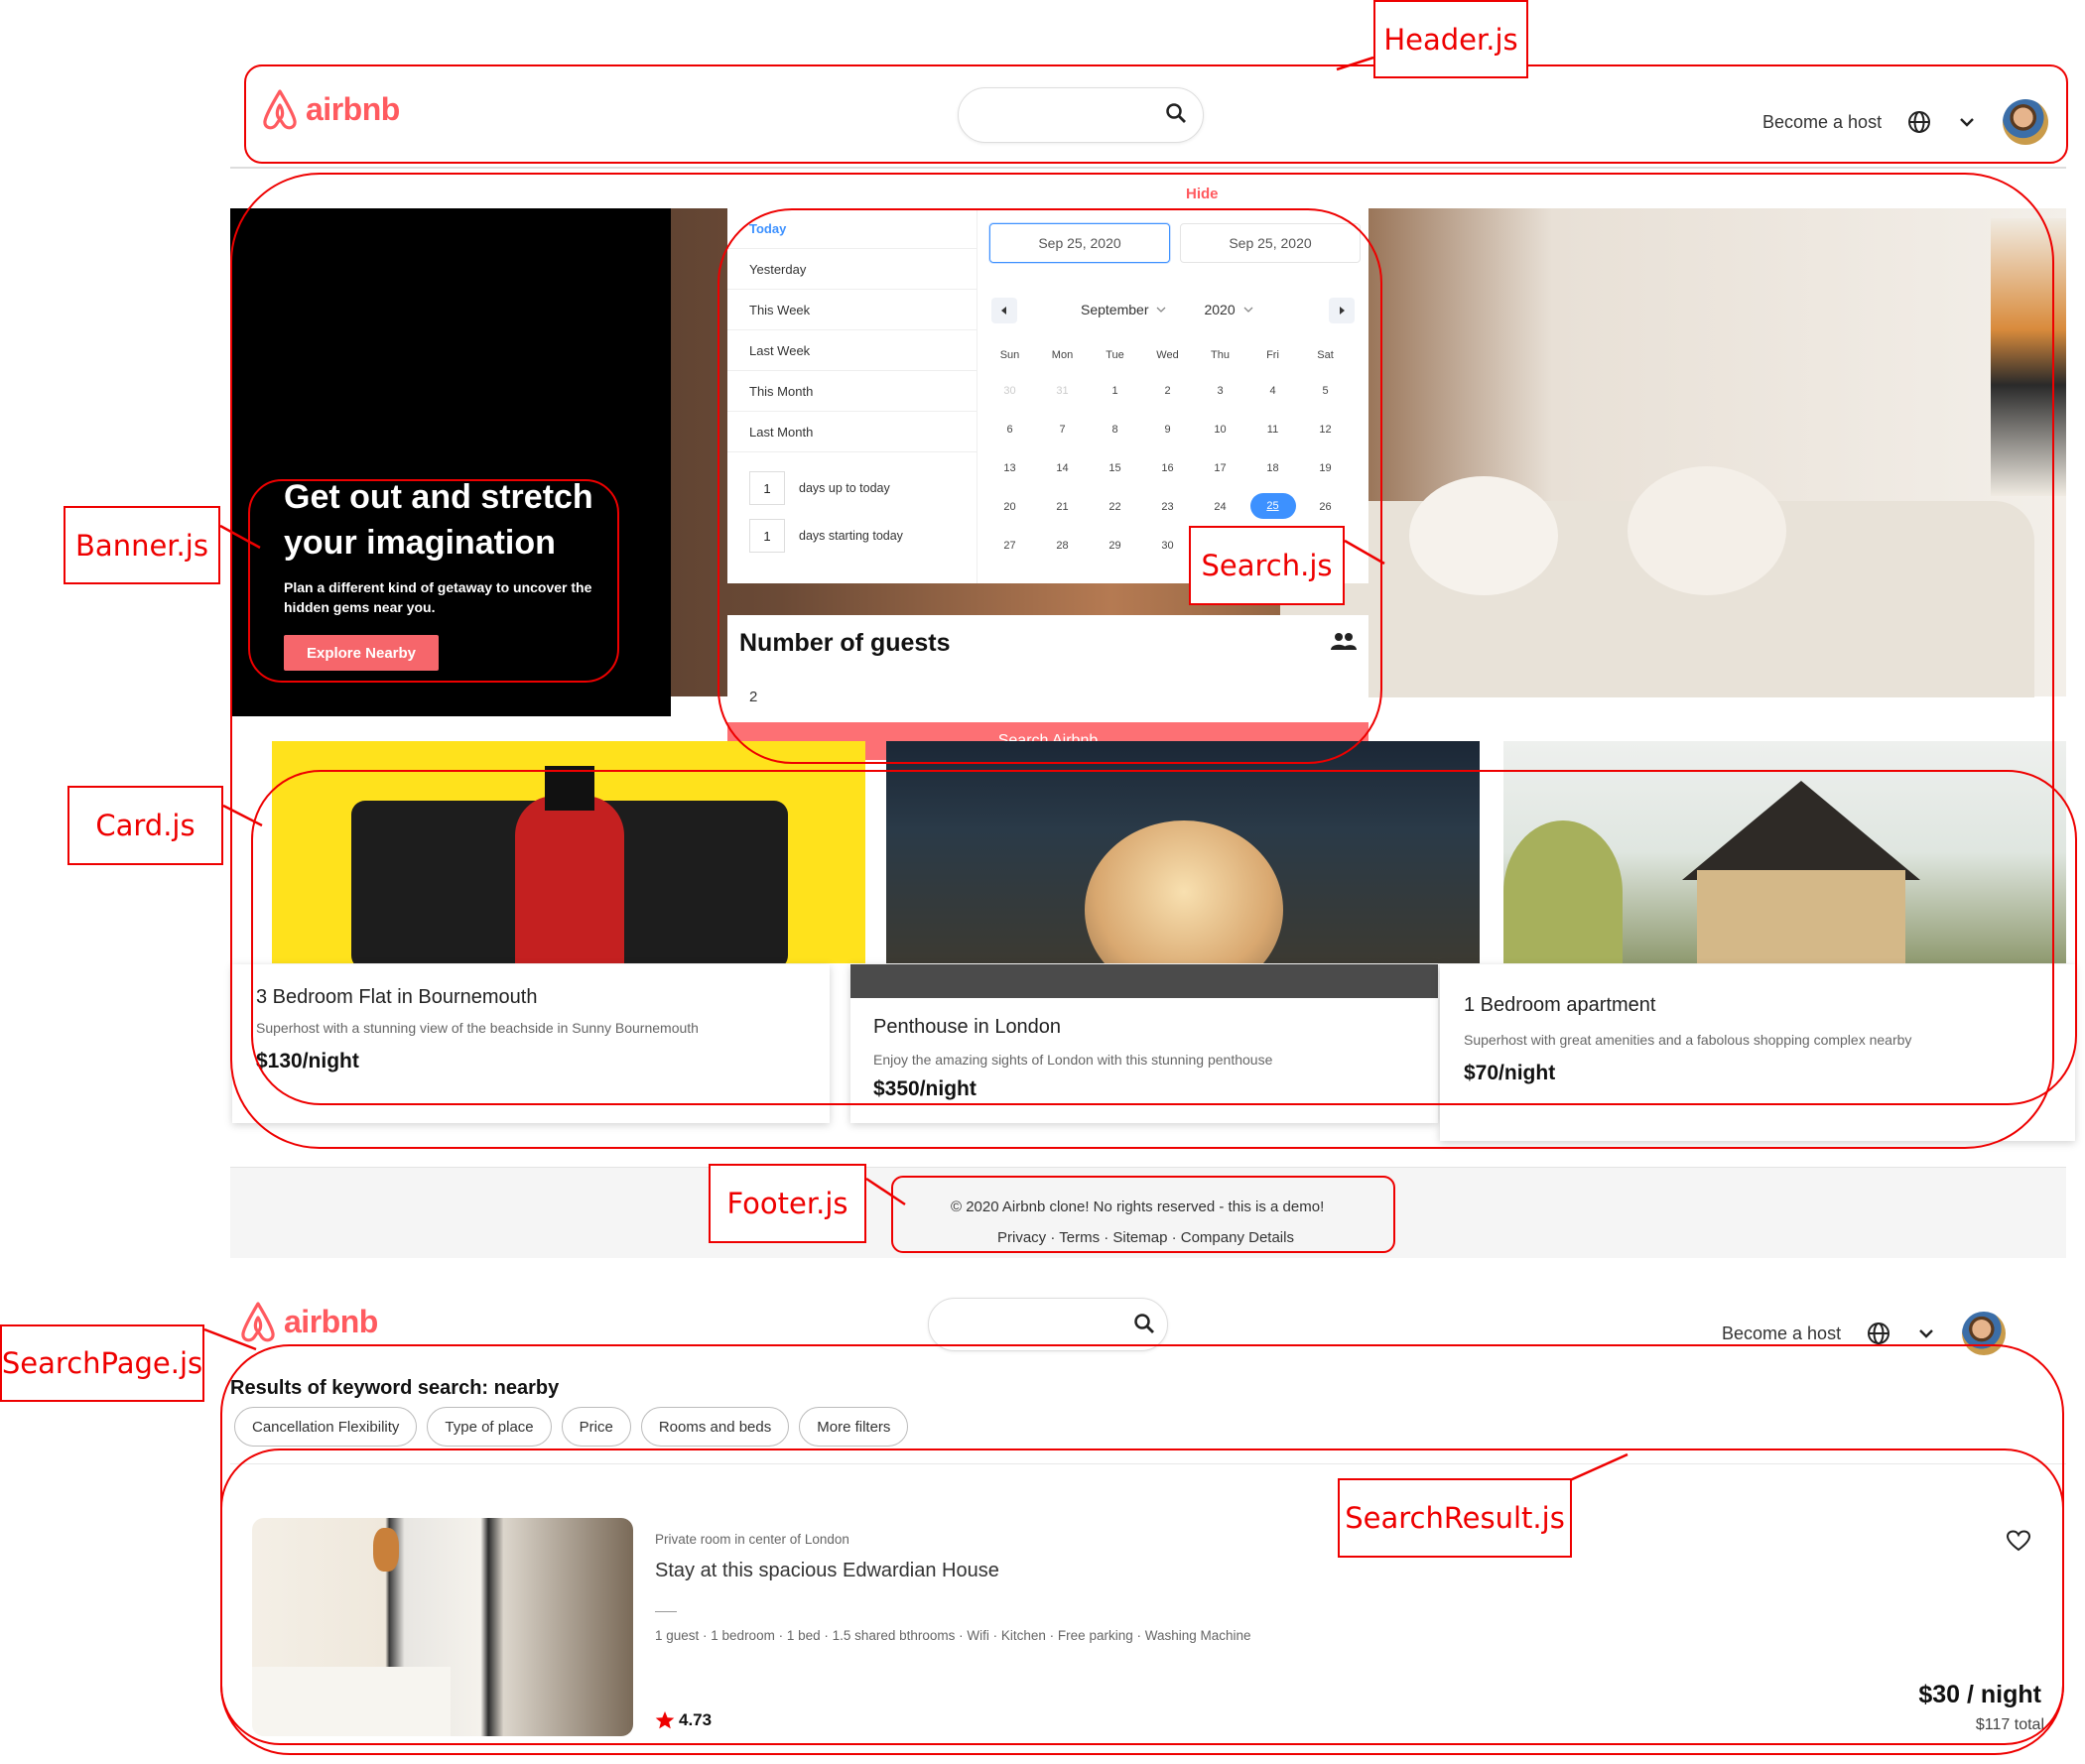  What do you see at coordinates (433, 581) in the screenshot?
I see `banner-outline` at bounding box center [433, 581].